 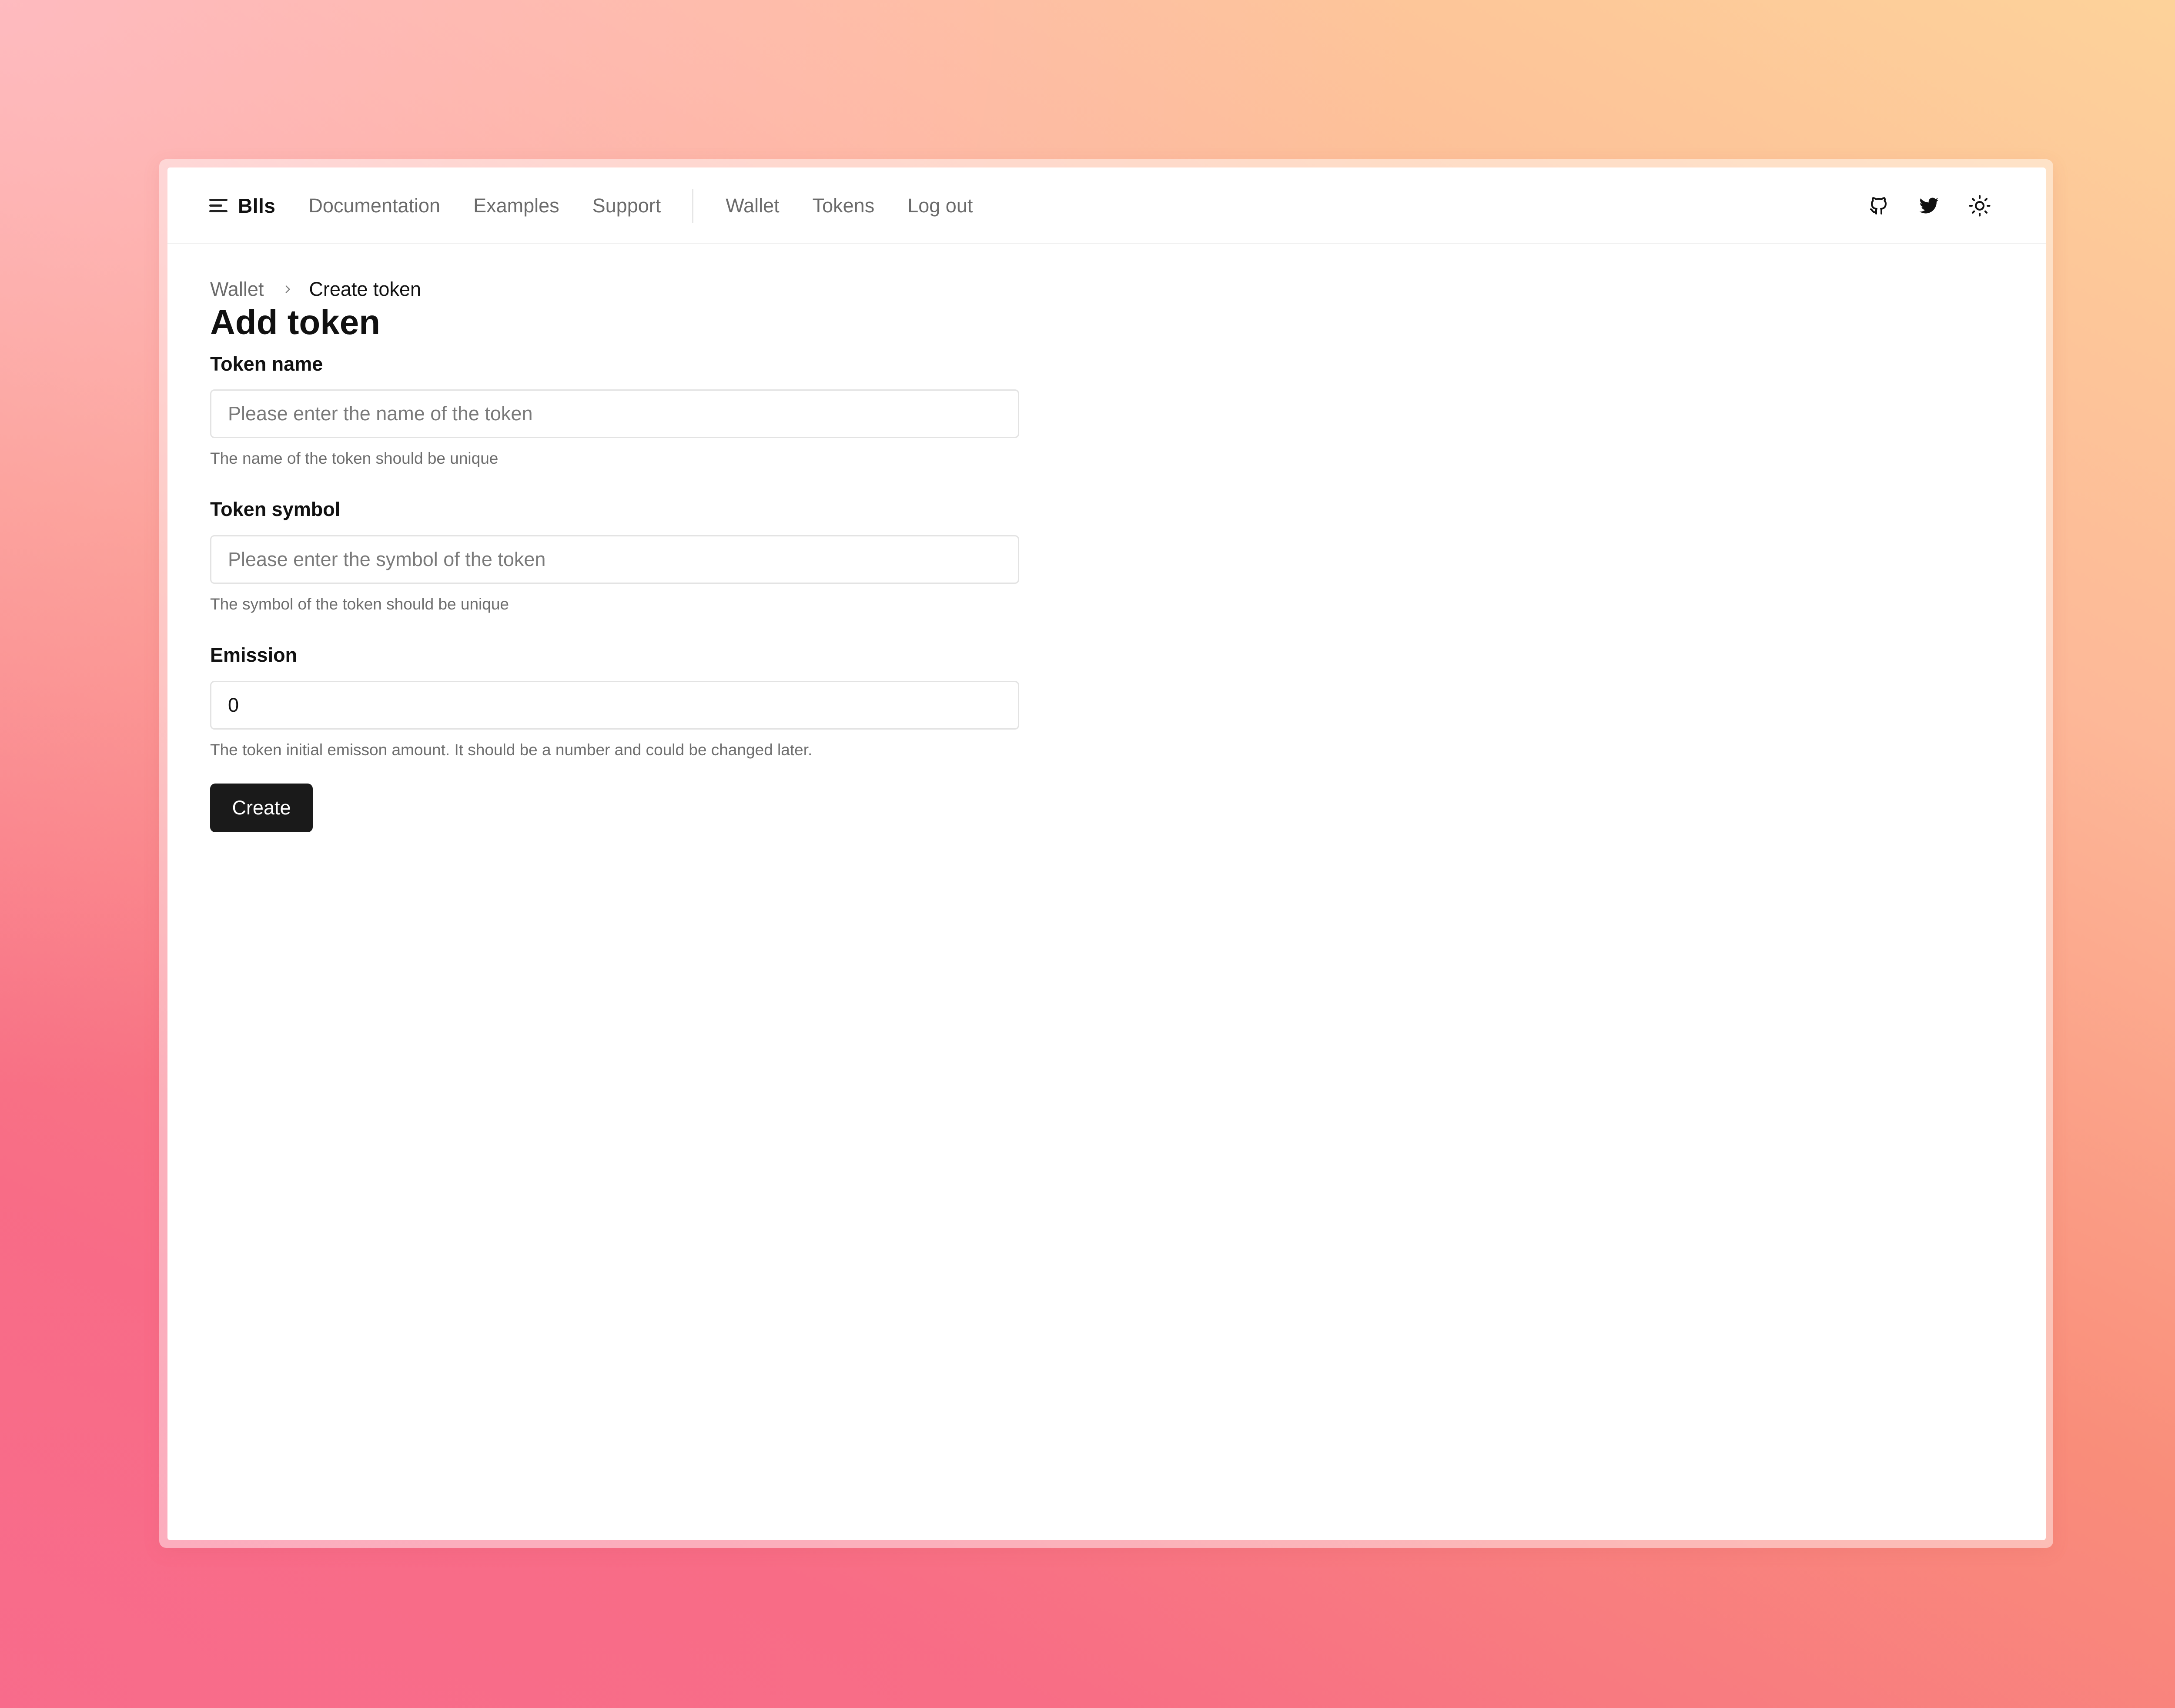 What do you see at coordinates (614, 413) in the screenshot?
I see `token-name-input` at bounding box center [614, 413].